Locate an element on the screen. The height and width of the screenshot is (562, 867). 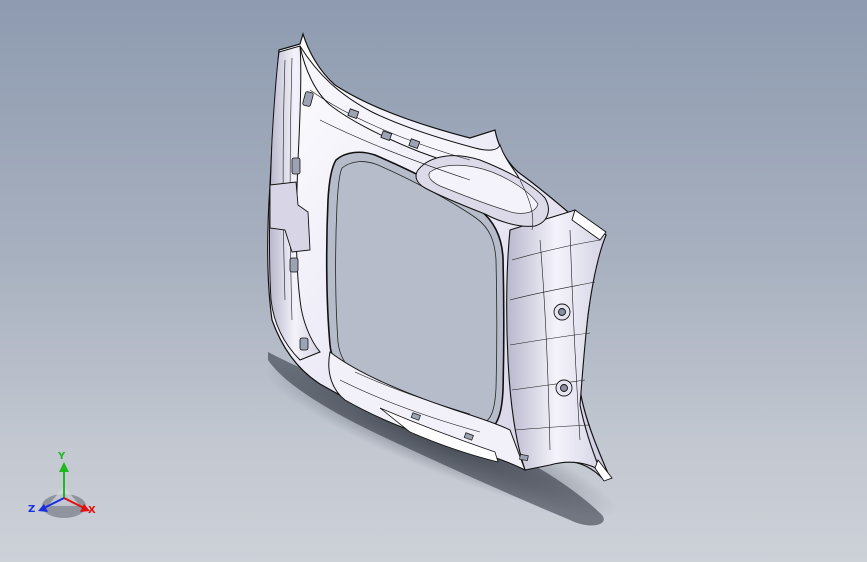
y-axis-label: Y is located at coordinates (62, 456).